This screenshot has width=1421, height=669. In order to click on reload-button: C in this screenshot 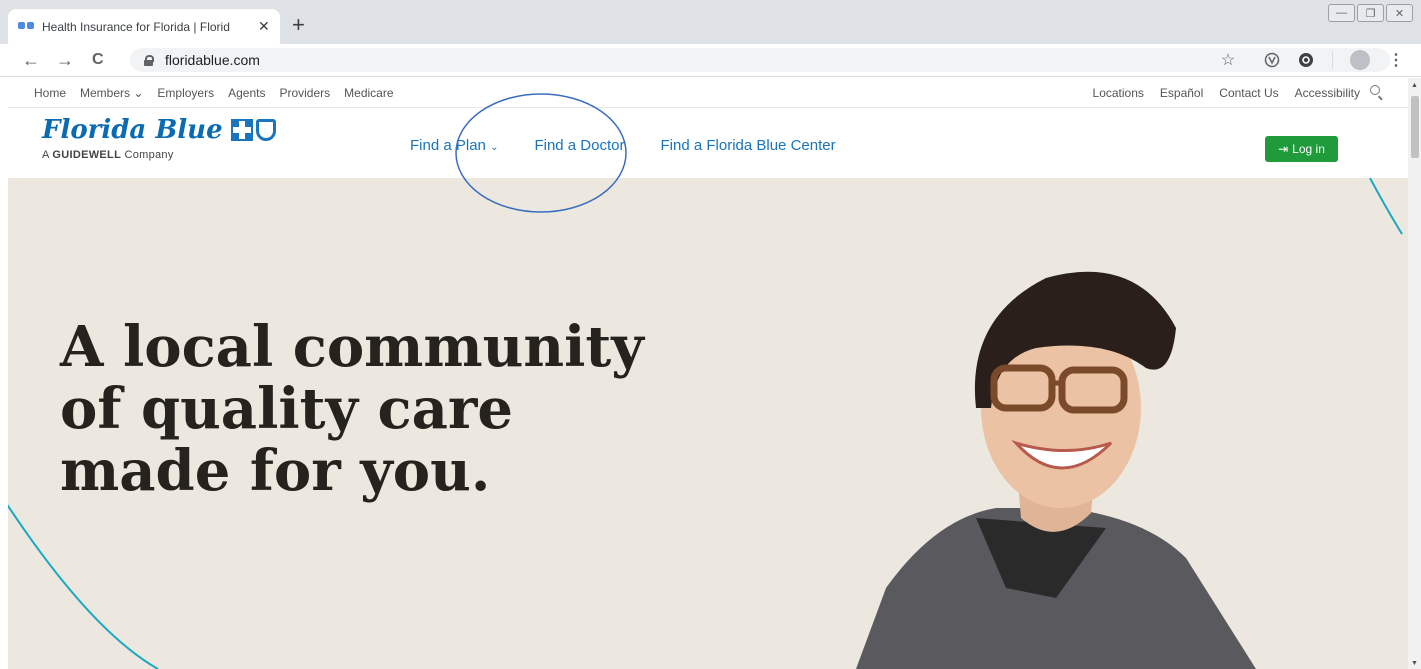, I will do `click(98, 60)`.